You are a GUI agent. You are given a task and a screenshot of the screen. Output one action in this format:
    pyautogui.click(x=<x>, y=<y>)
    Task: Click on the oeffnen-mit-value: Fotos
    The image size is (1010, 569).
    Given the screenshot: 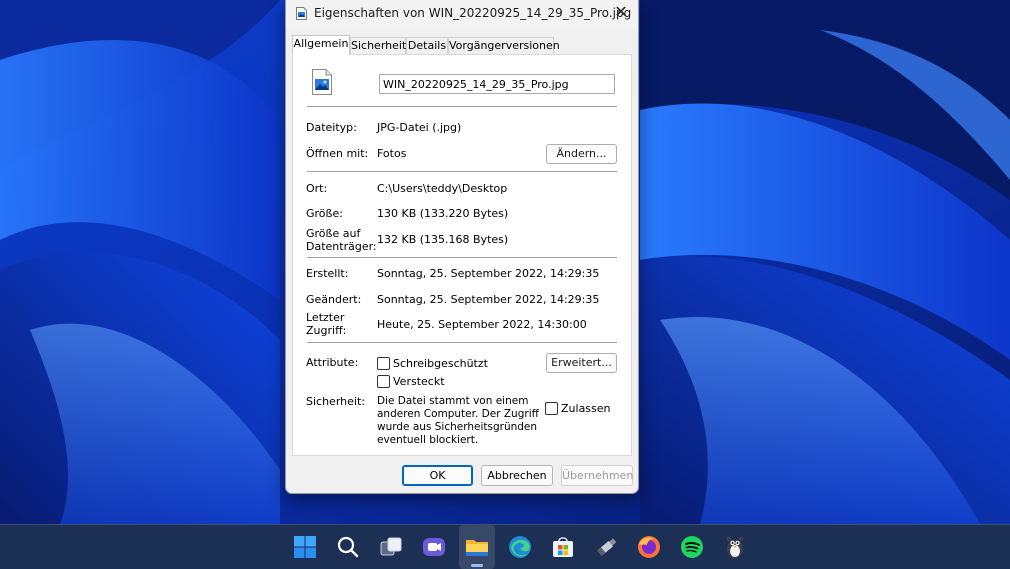 What is the action you would take?
    pyautogui.click(x=392, y=153)
    